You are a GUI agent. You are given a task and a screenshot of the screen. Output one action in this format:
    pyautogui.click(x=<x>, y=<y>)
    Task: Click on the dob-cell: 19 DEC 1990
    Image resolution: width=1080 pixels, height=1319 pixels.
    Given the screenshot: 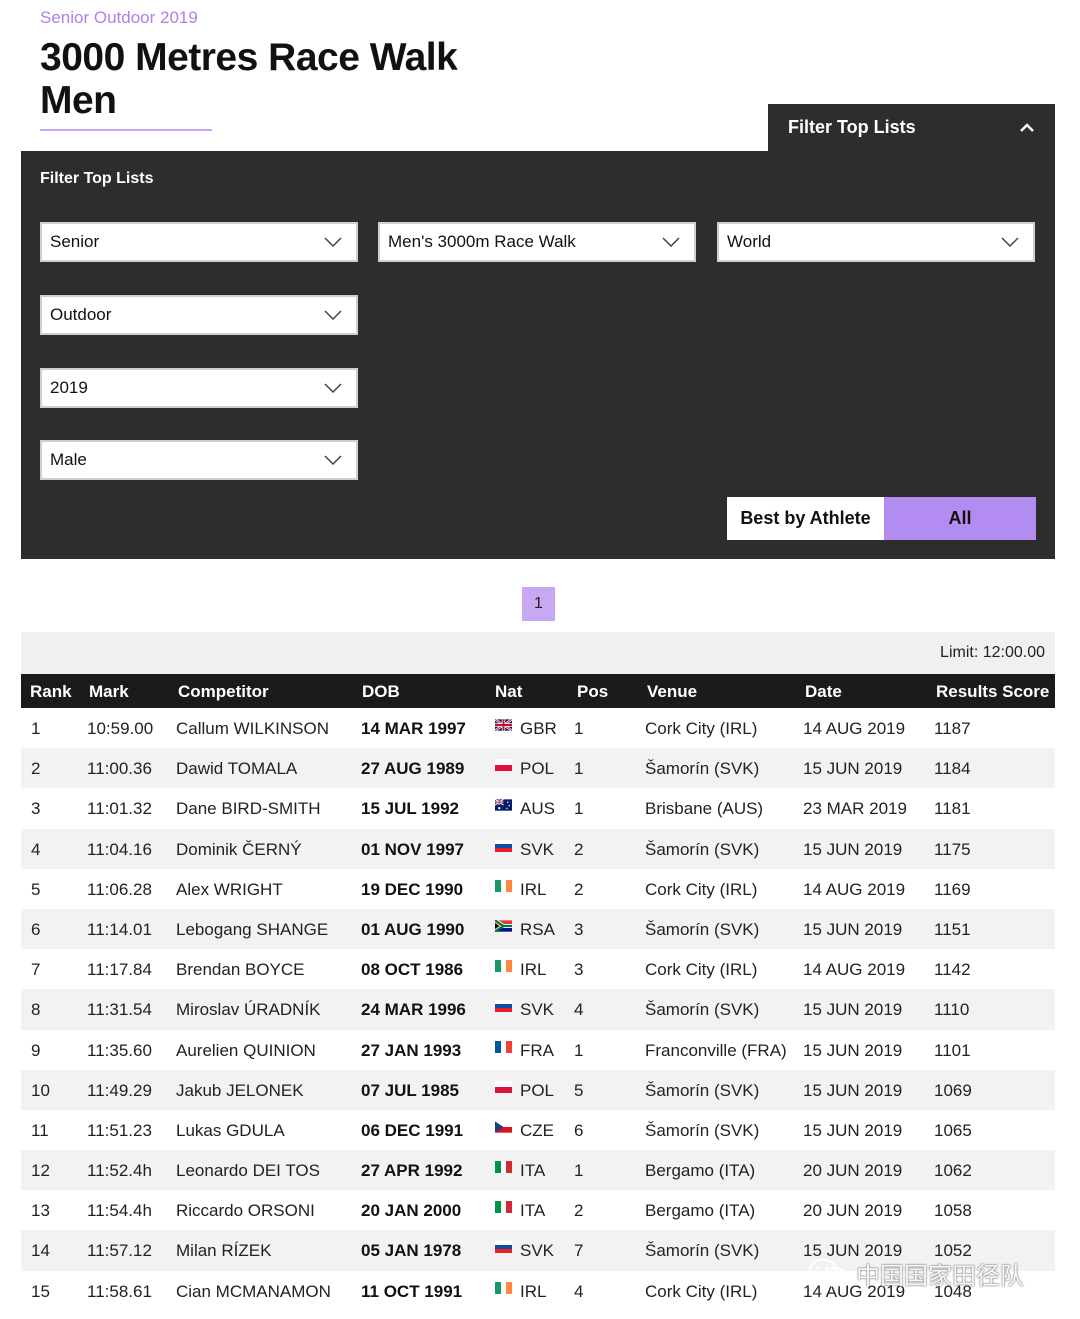 What is the action you would take?
    pyautogui.click(x=412, y=889)
    